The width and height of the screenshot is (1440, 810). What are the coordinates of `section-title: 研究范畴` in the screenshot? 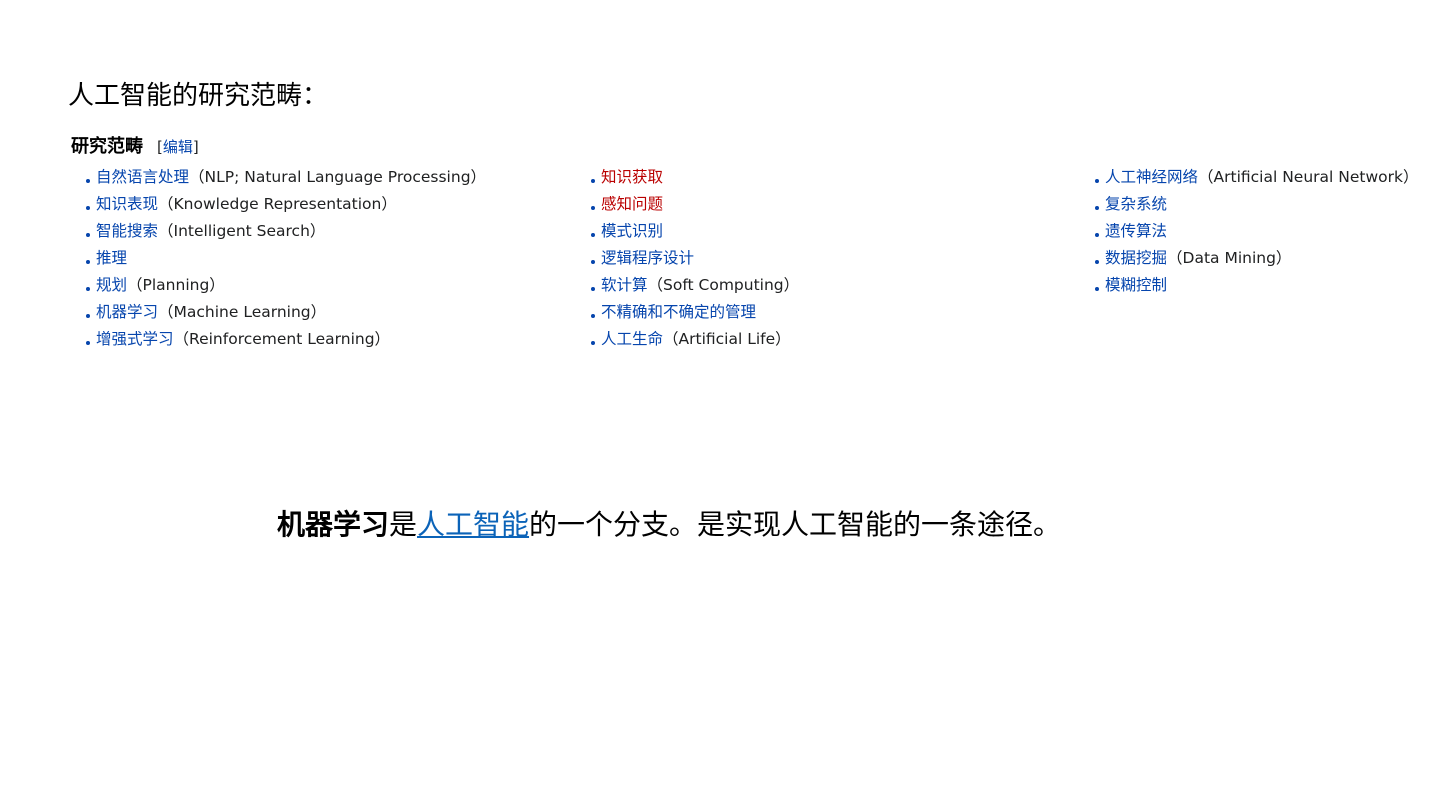 It's located at (107, 146).